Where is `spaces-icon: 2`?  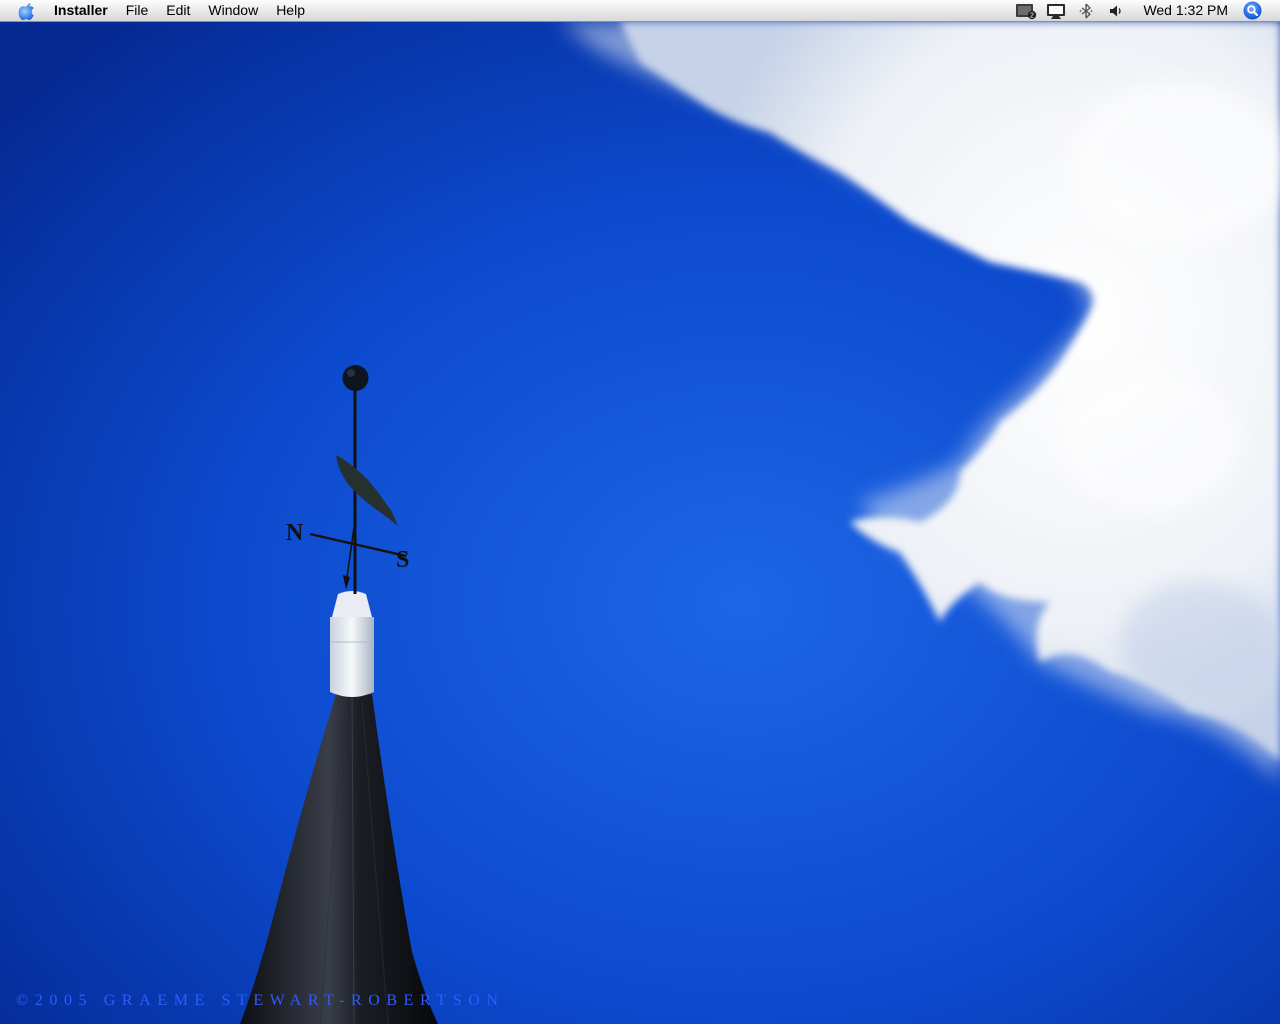
spaces-icon: 2 is located at coordinates (1026, 10).